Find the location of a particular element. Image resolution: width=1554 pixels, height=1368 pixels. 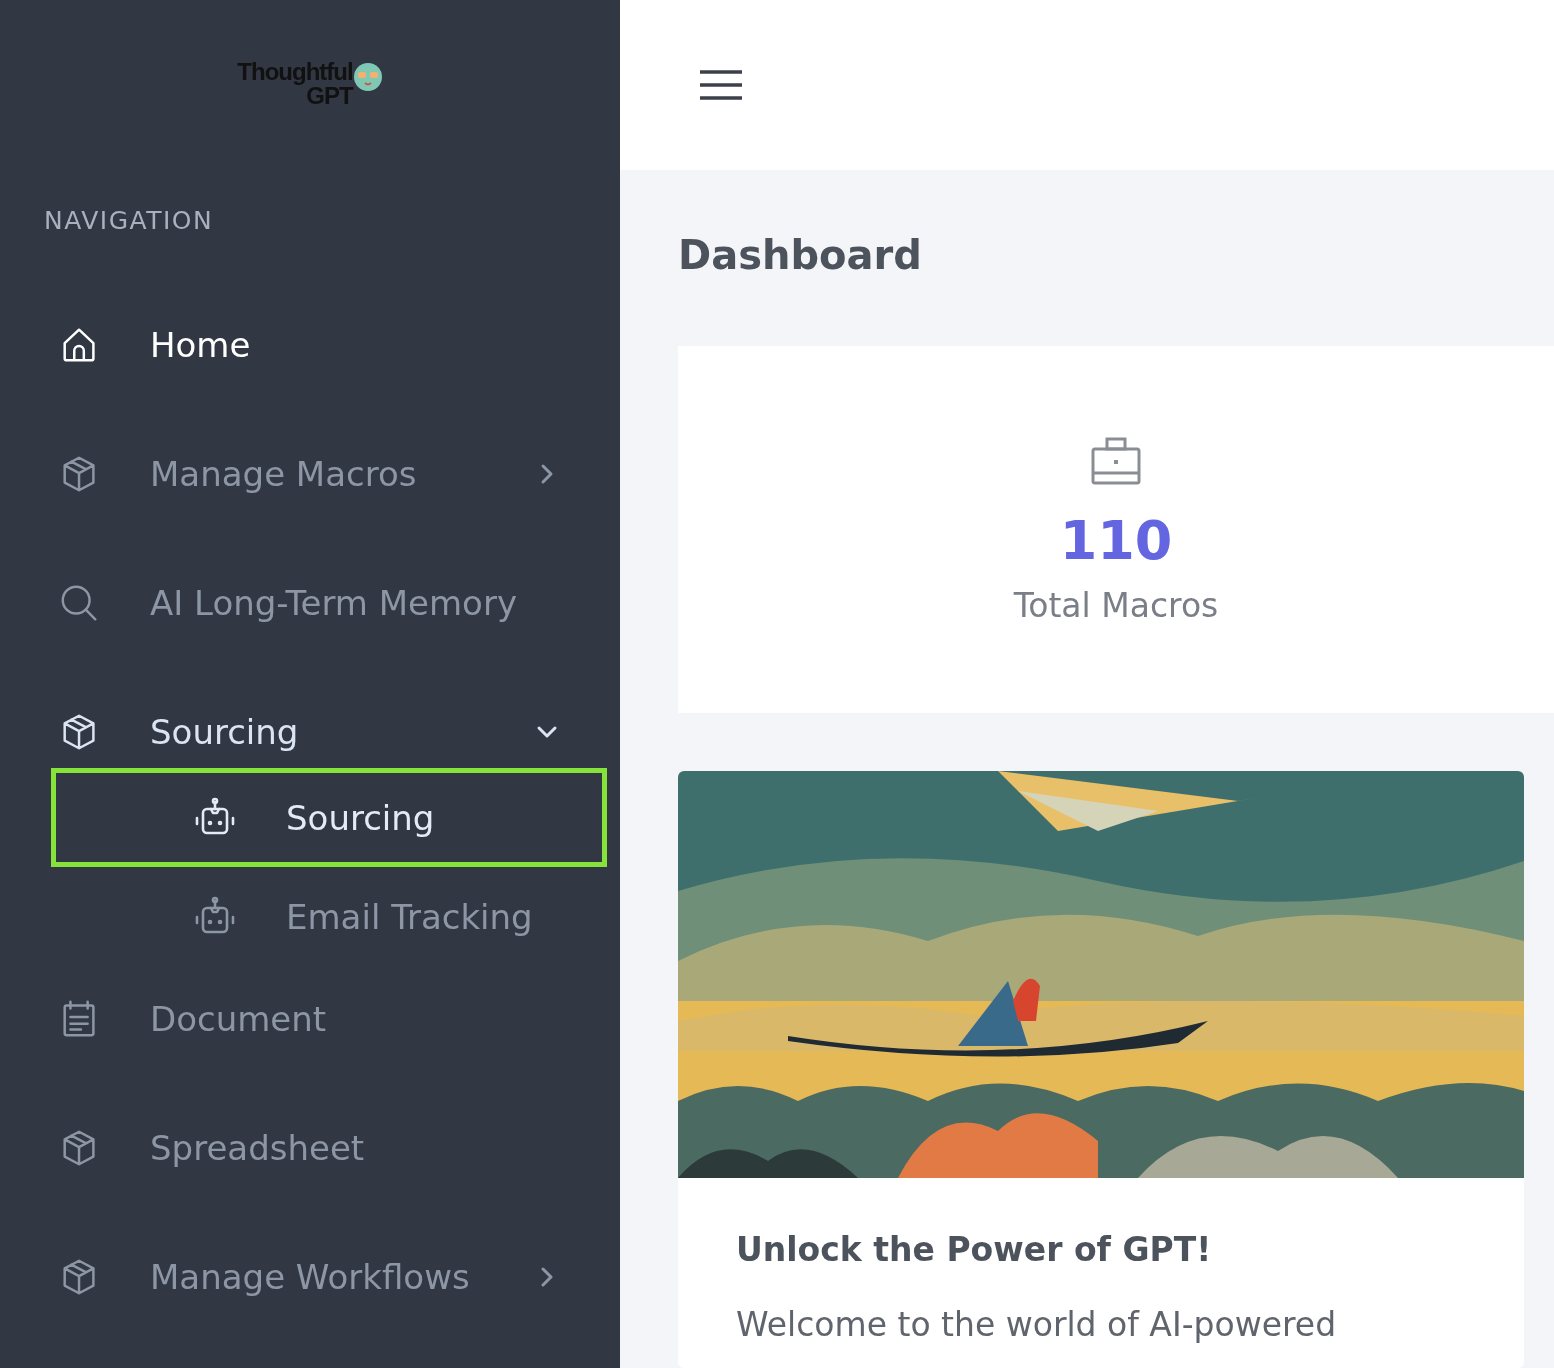

nav-item: Manage Workflows is located at coordinates (310, 1276).